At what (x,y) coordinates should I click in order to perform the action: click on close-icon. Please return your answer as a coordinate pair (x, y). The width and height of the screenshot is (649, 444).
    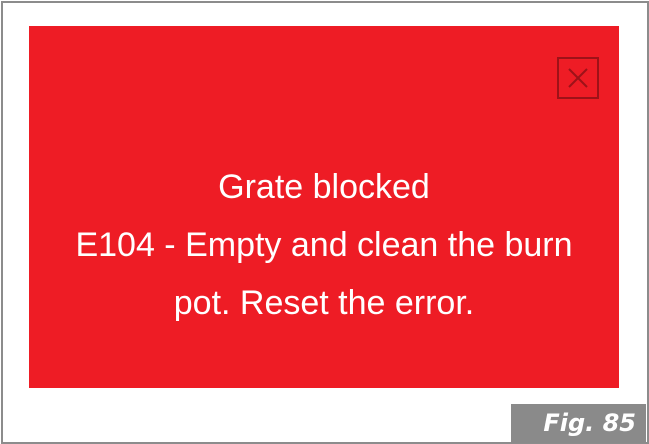
    Looking at the image, I should click on (578, 78).